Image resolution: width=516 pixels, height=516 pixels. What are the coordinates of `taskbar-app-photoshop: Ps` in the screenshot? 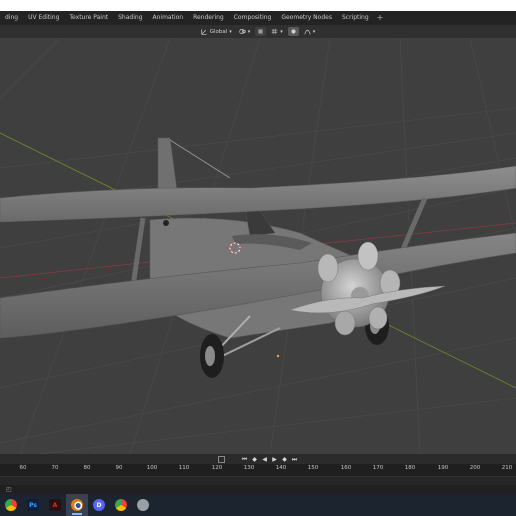 It's located at (33, 505).